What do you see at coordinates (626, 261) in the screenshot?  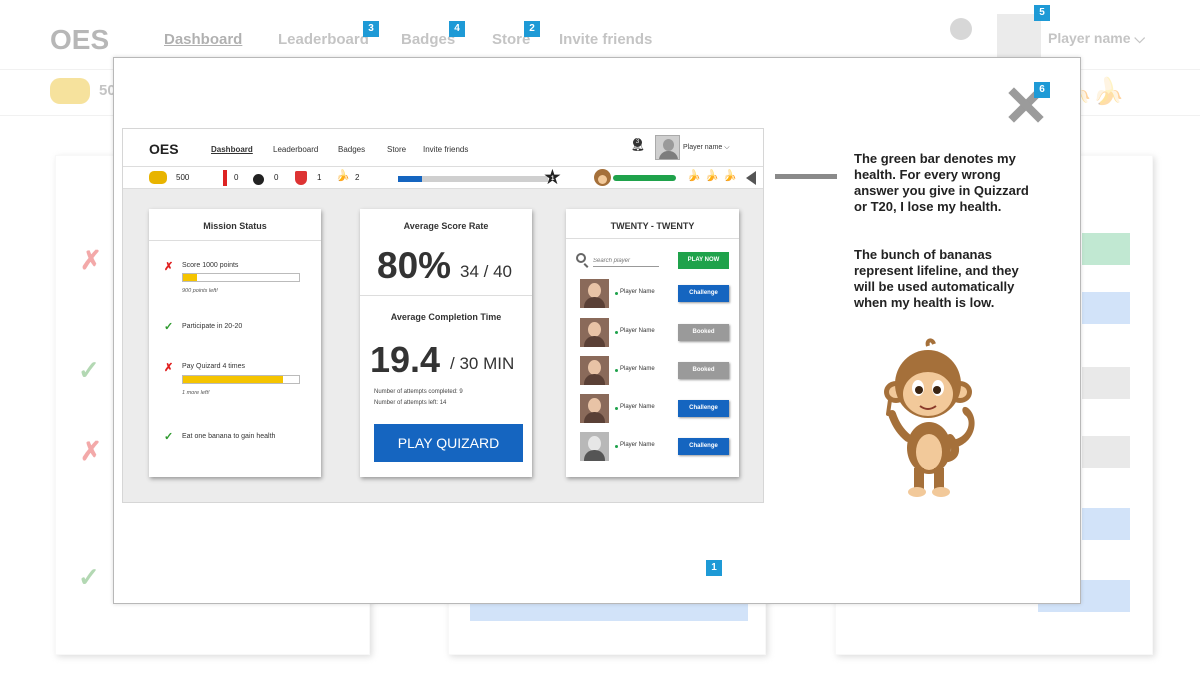 I see `search-player-input` at bounding box center [626, 261].